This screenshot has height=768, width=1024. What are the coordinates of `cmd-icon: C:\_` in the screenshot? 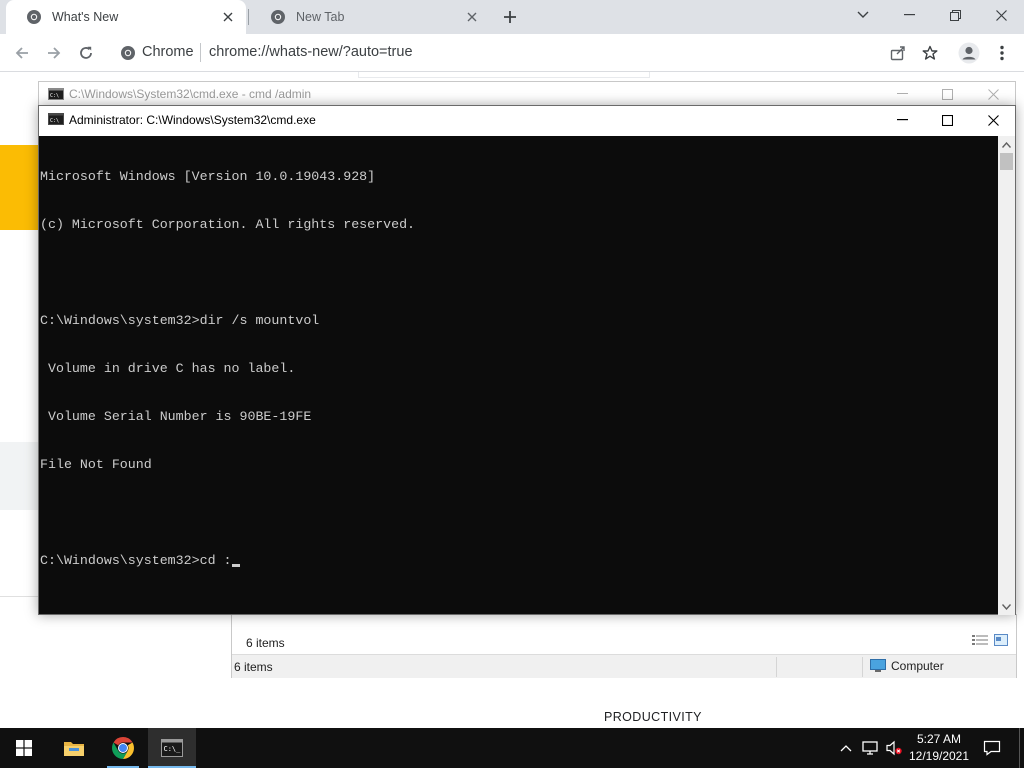 It's located at (172, 748).